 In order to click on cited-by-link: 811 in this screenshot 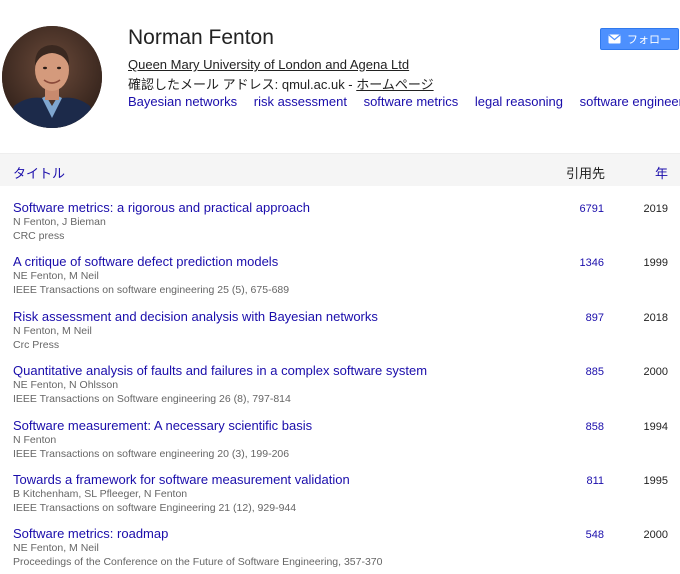, I will do `click(595, 481)`.